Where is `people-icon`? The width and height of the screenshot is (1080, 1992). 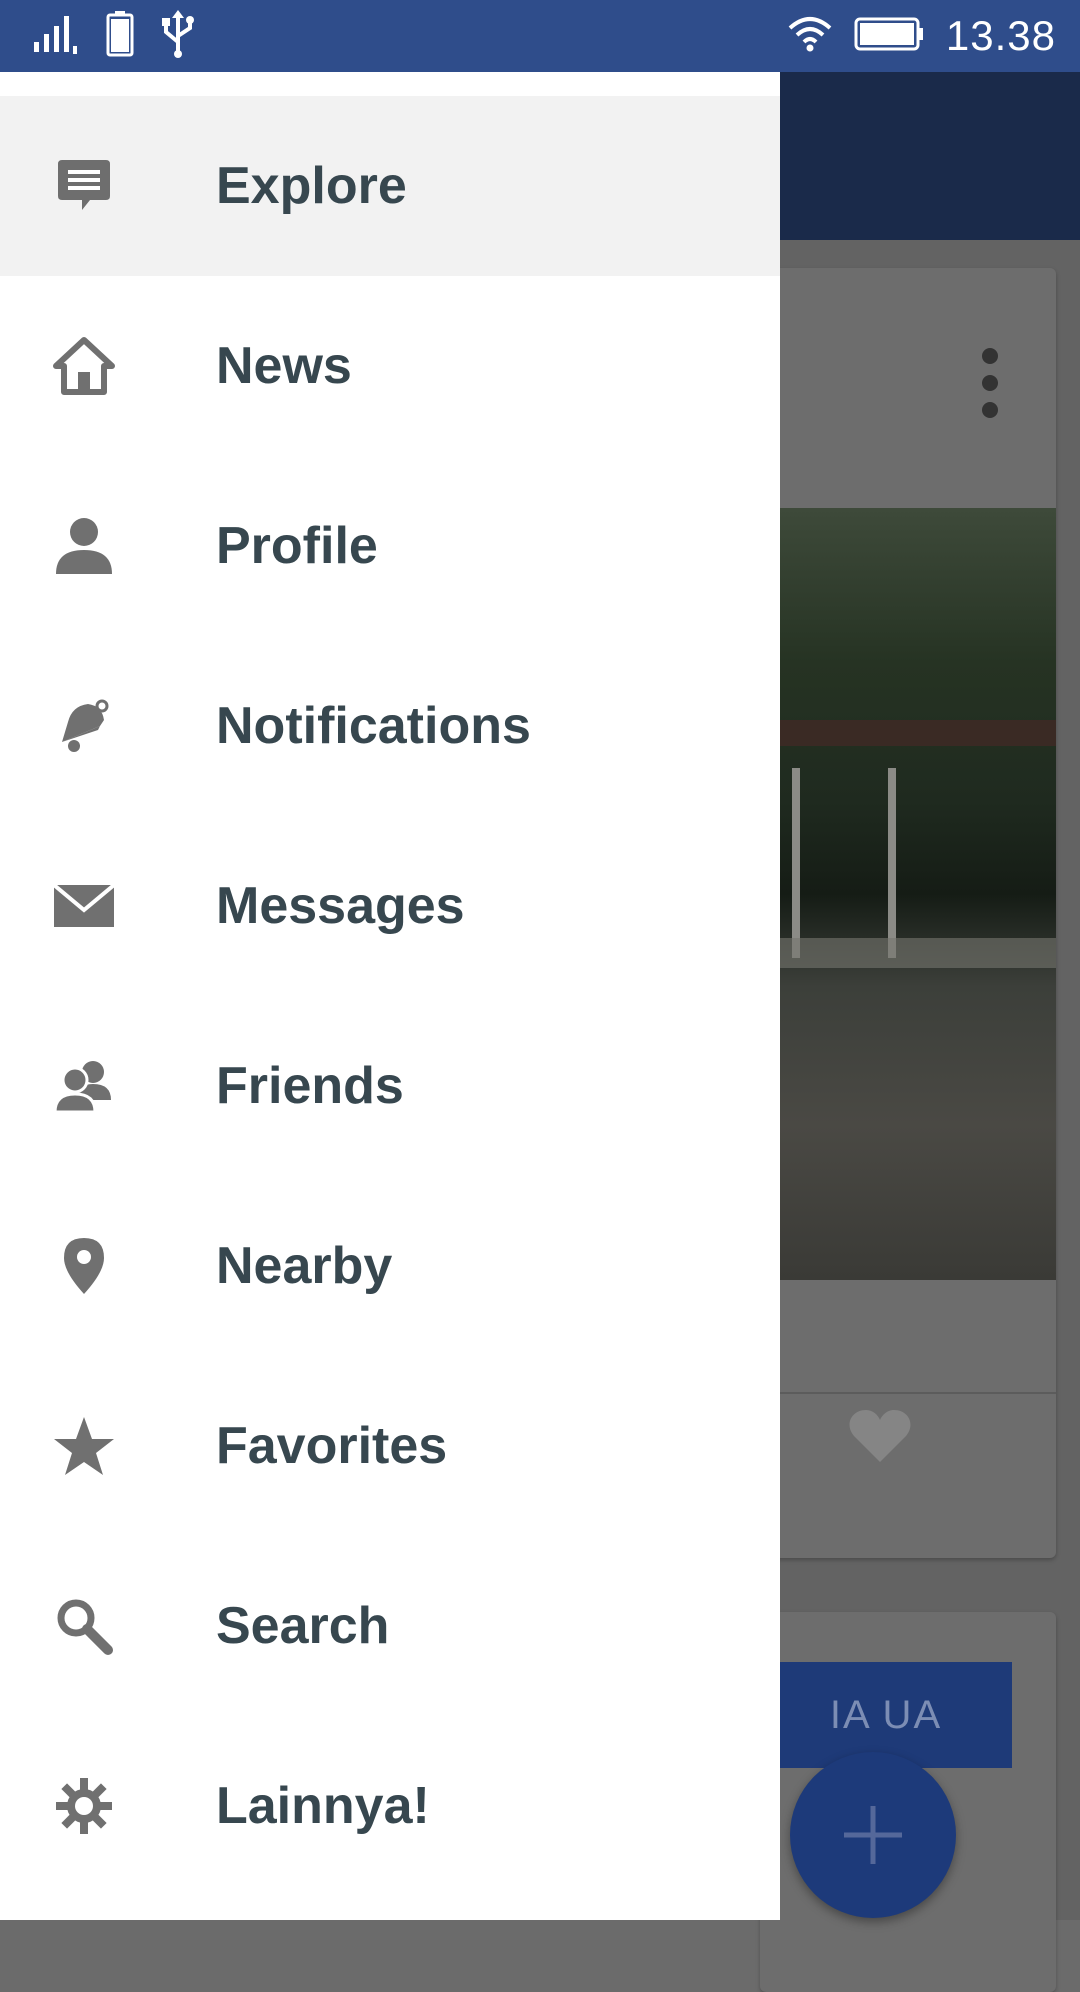 people-icon is located at coordinates (84, 1086).